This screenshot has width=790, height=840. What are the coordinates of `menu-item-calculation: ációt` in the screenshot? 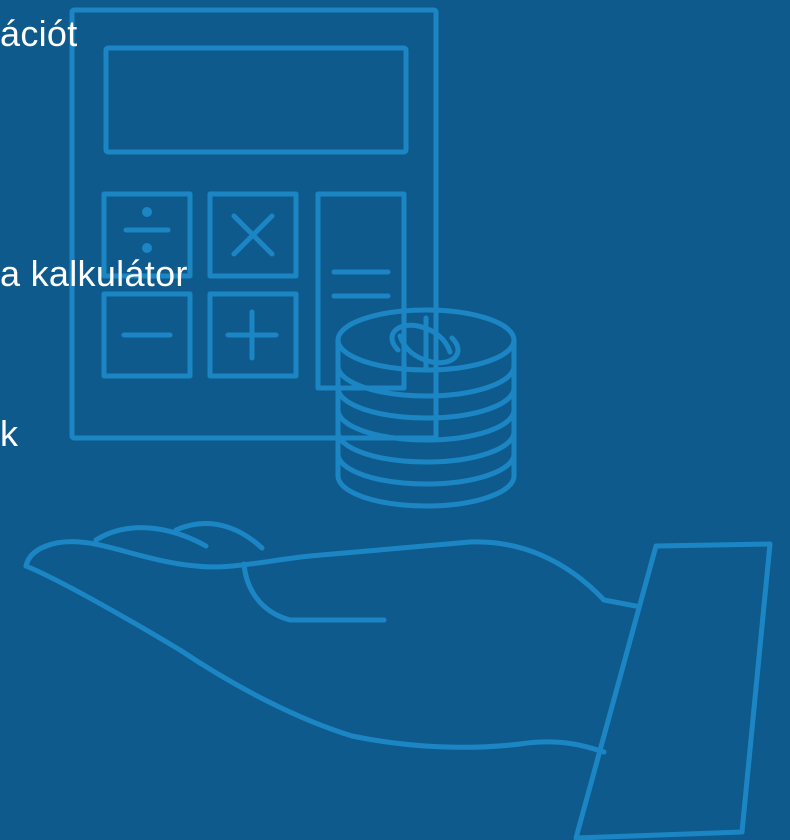 It's located at (39, 34).